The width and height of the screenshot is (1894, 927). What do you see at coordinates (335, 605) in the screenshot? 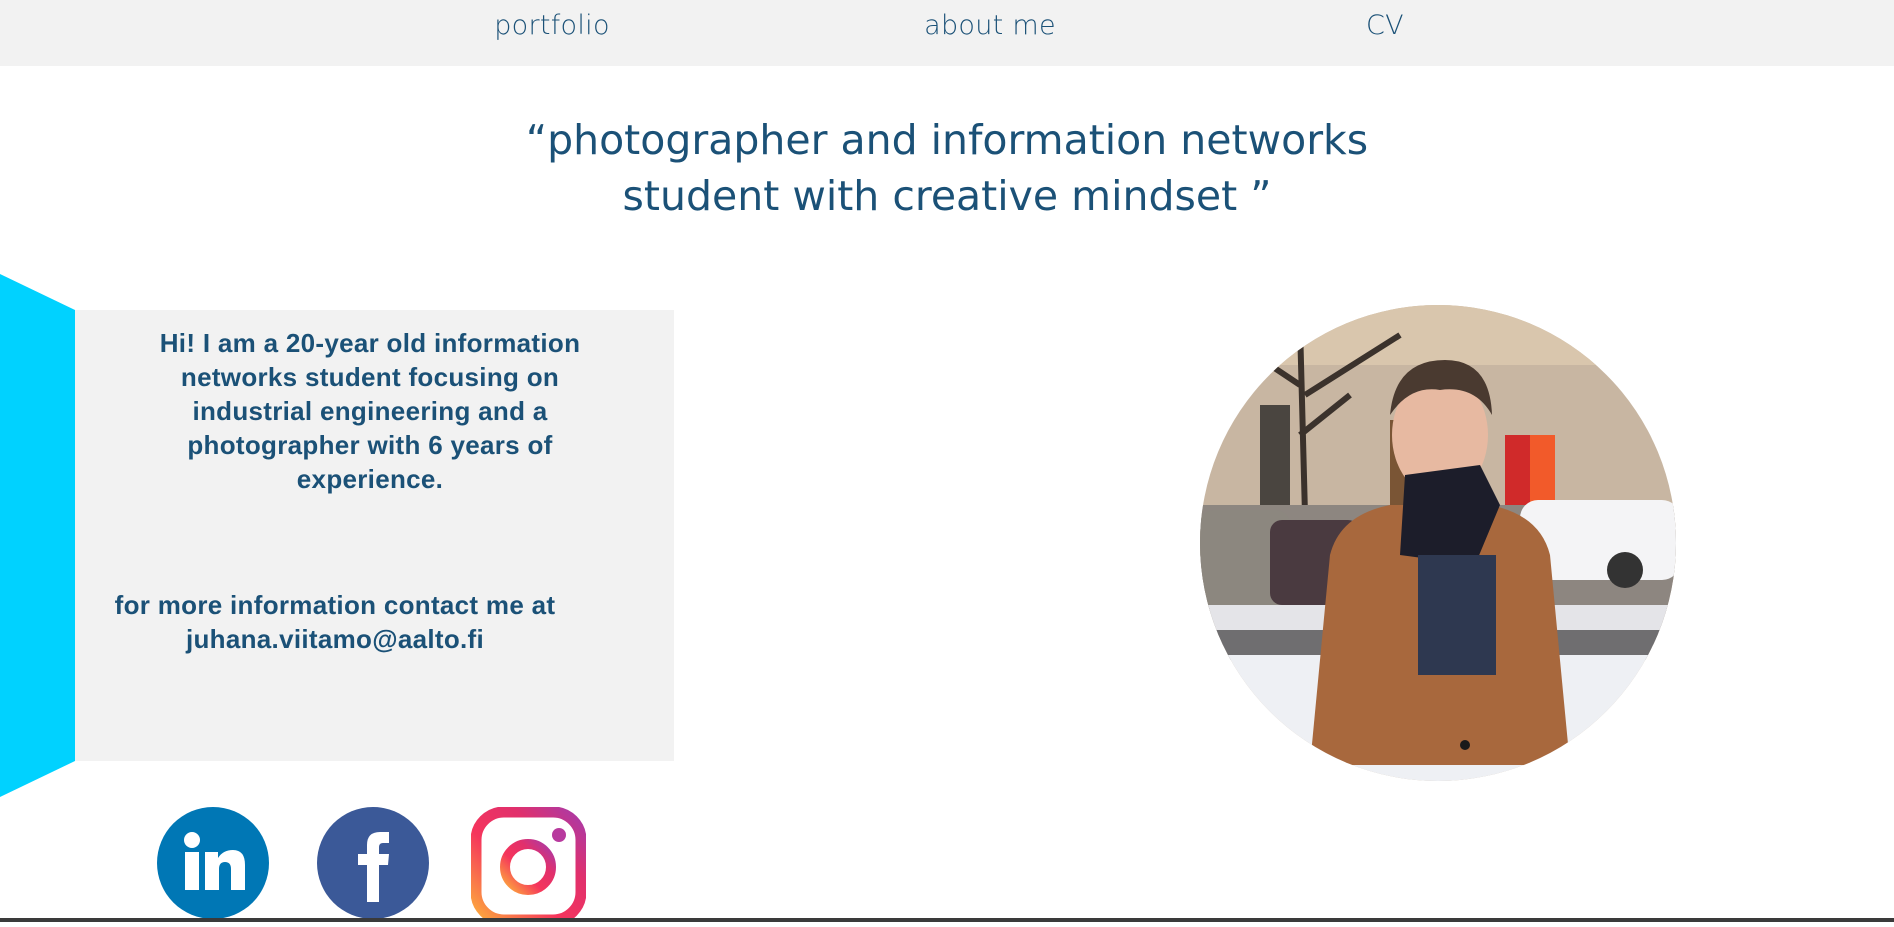
I see `contact-line: for more information contact me at` at bounding box center [335, 605].